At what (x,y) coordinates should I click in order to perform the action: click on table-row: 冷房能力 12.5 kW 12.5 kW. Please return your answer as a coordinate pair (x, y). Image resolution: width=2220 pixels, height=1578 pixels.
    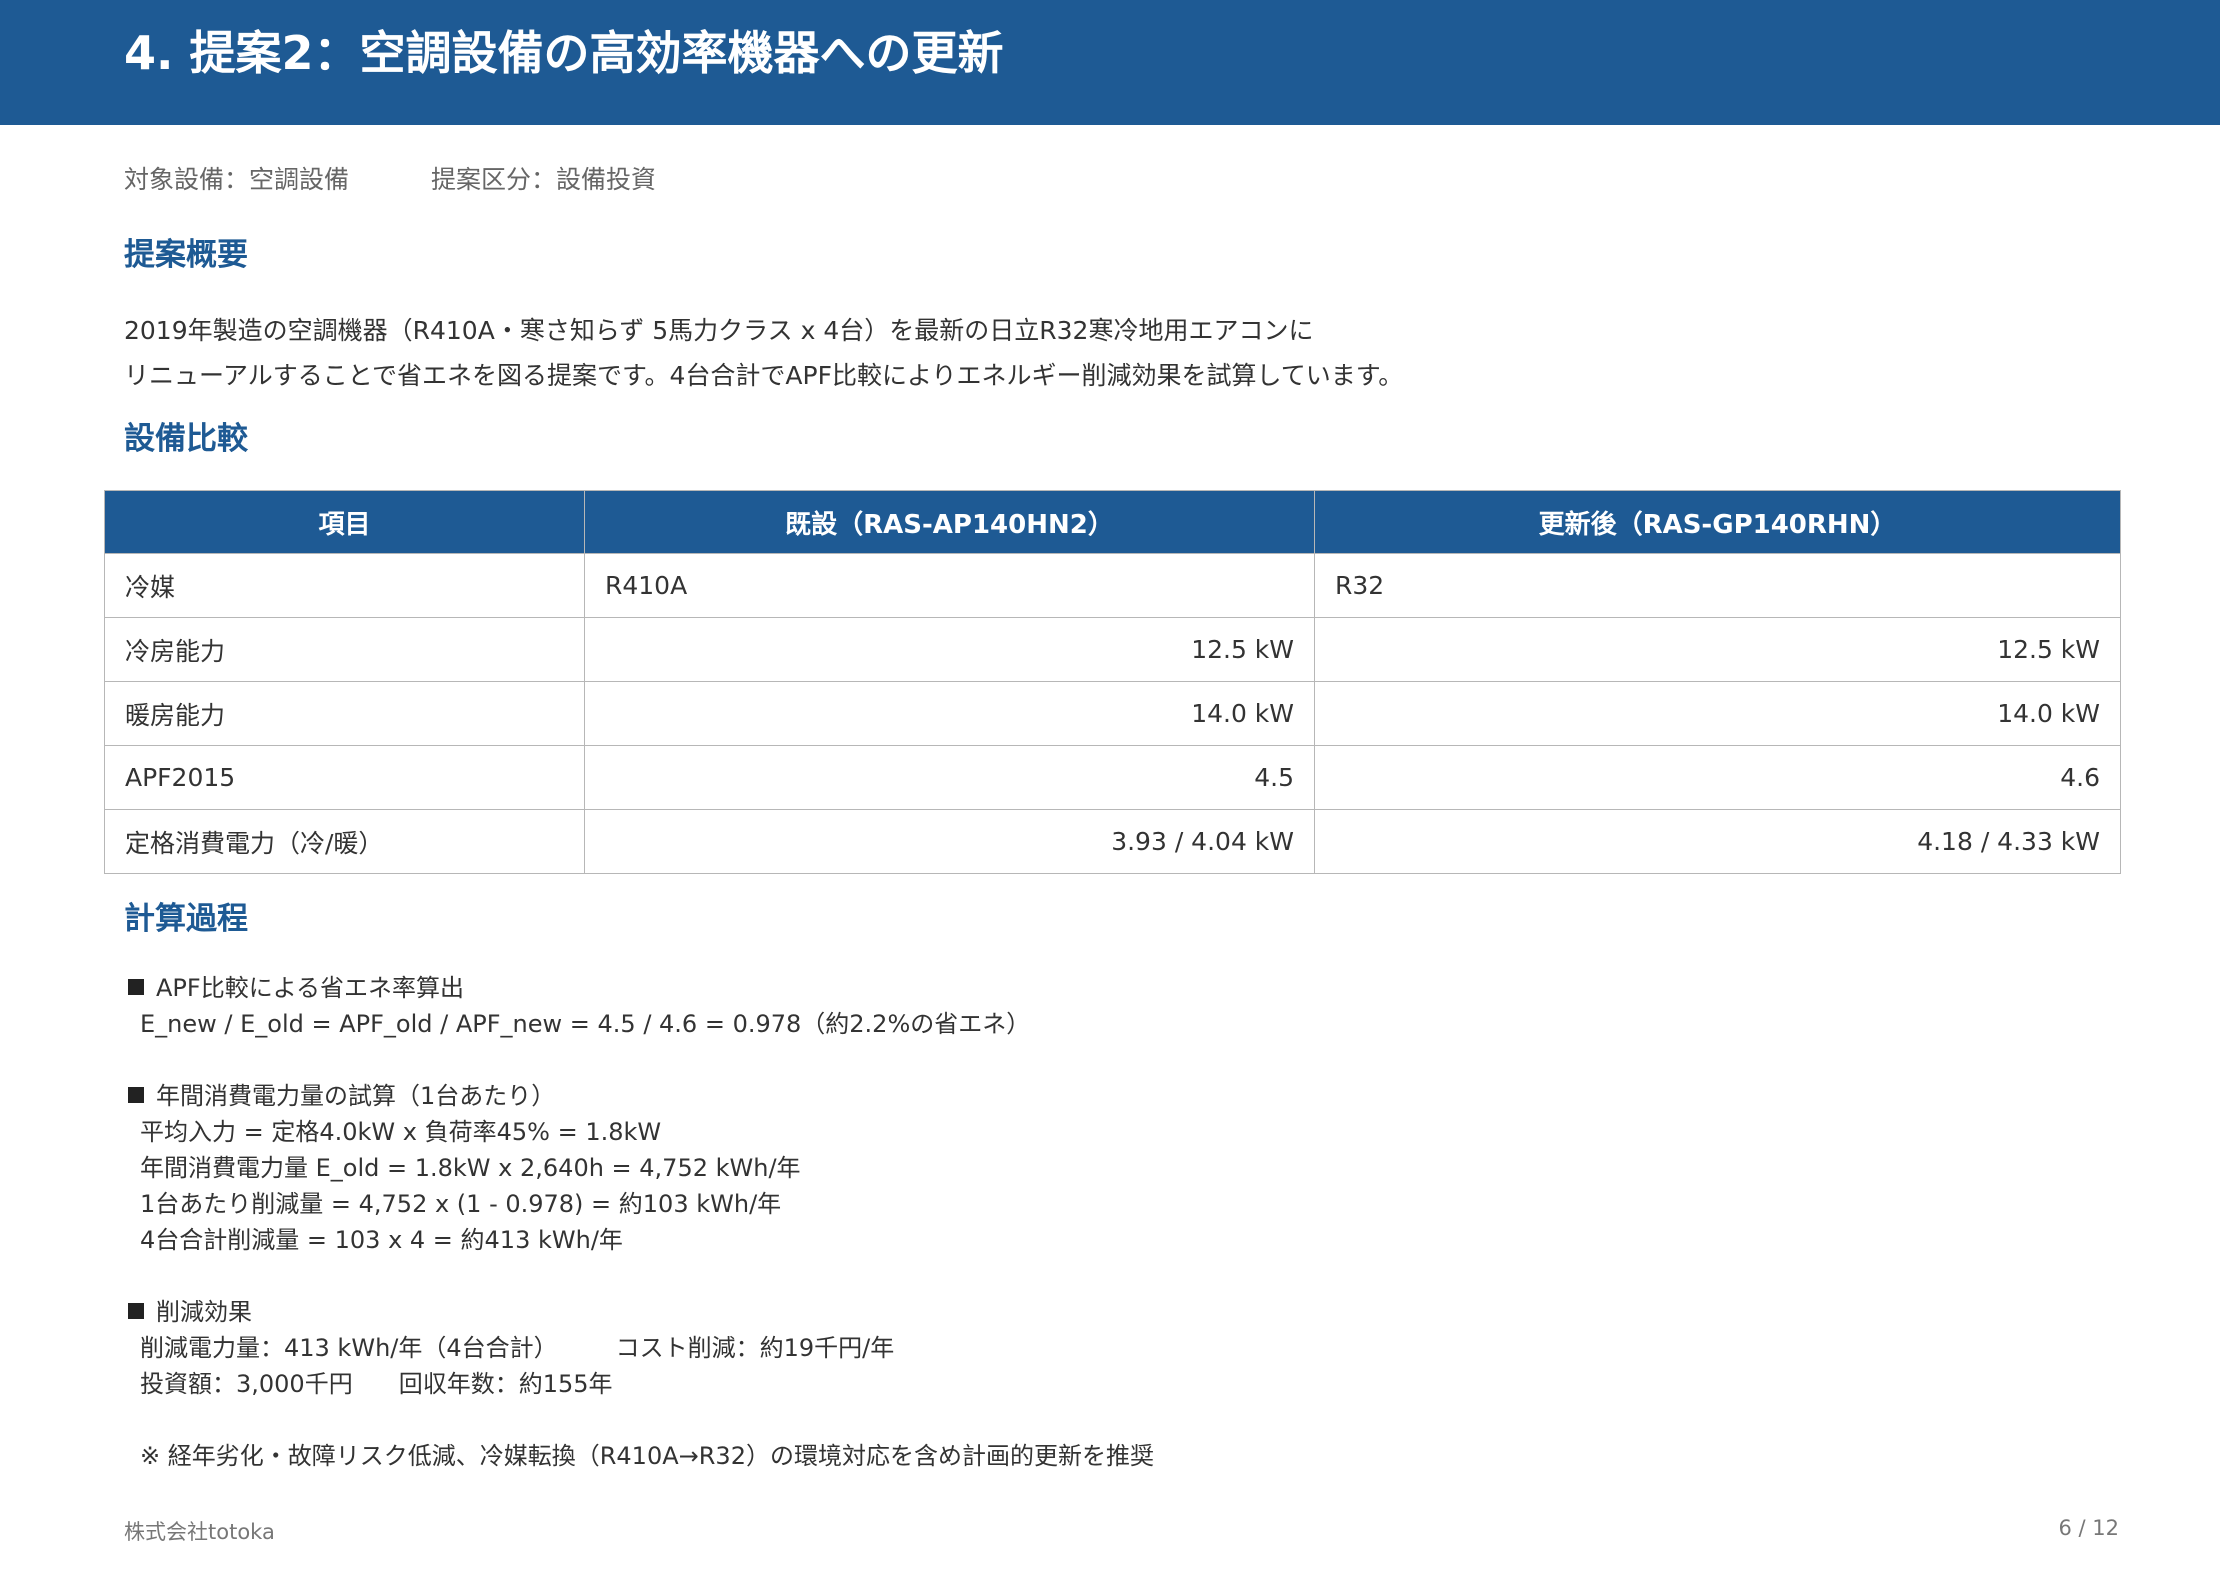
    Looking at the image, I should click on (1112, 649).